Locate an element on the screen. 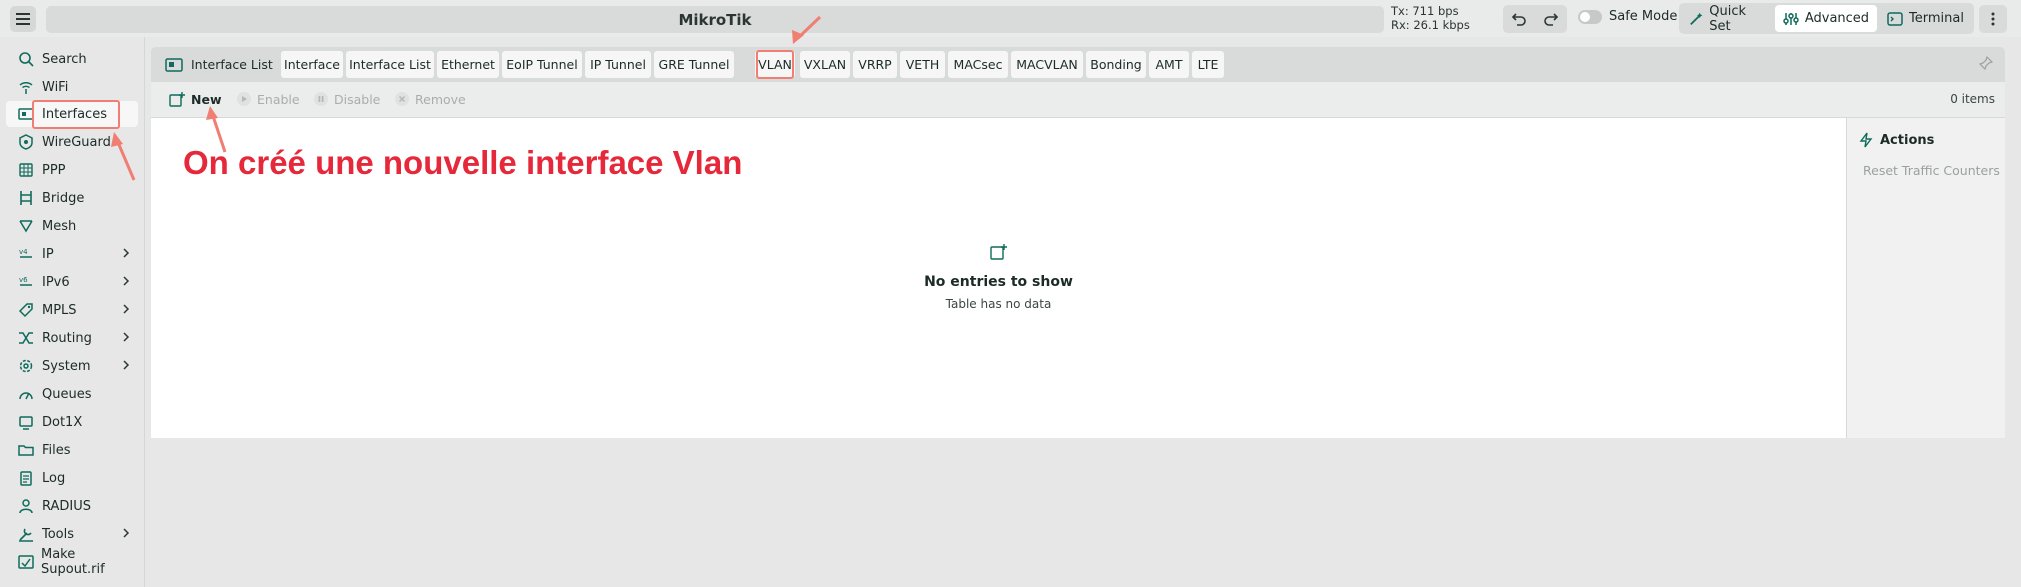 This screenshot has height=587, width=2021. annotation-box-vlan is located at coordinates (775, 64).